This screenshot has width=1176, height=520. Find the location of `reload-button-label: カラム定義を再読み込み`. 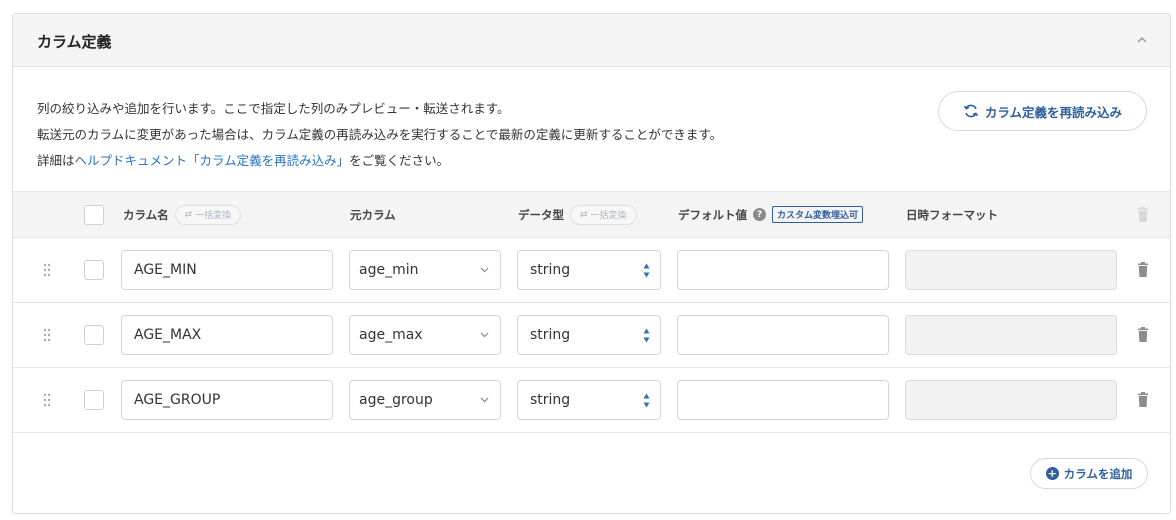

reload-button-label: カラム定義を再読み込み is located at coordinates (1053, 112).